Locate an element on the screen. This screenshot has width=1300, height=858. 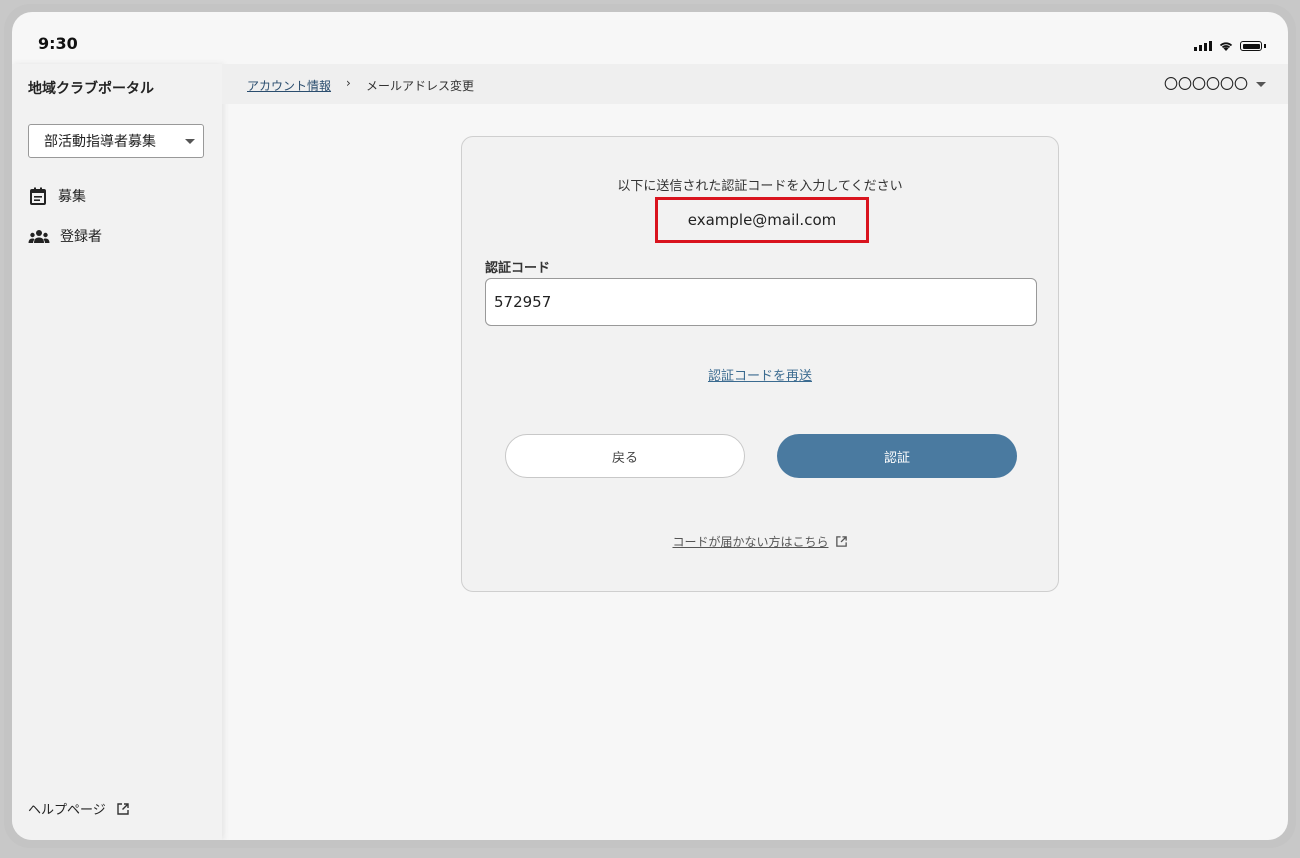
calendar-icon is located at coordinates (38, 196).